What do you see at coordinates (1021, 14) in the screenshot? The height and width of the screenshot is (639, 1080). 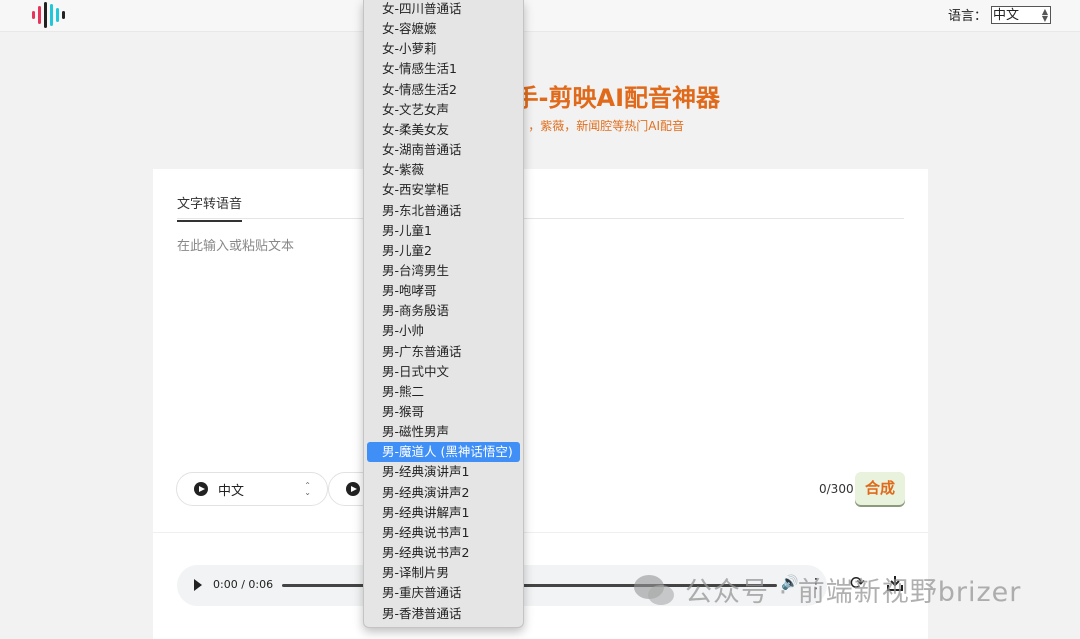 I see `language-select: 中文 ▲ ▼` at bounding box center [1021, 14].